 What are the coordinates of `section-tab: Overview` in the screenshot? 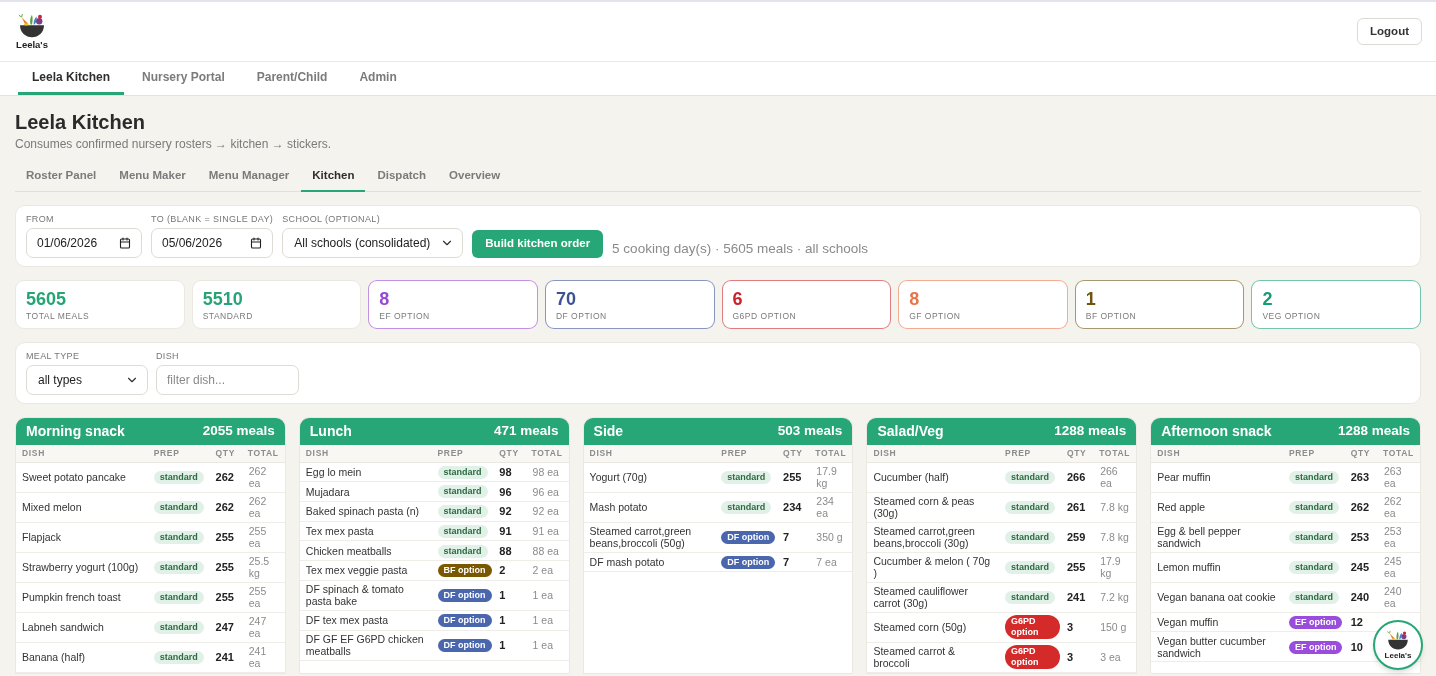 It's located at (475, 177).